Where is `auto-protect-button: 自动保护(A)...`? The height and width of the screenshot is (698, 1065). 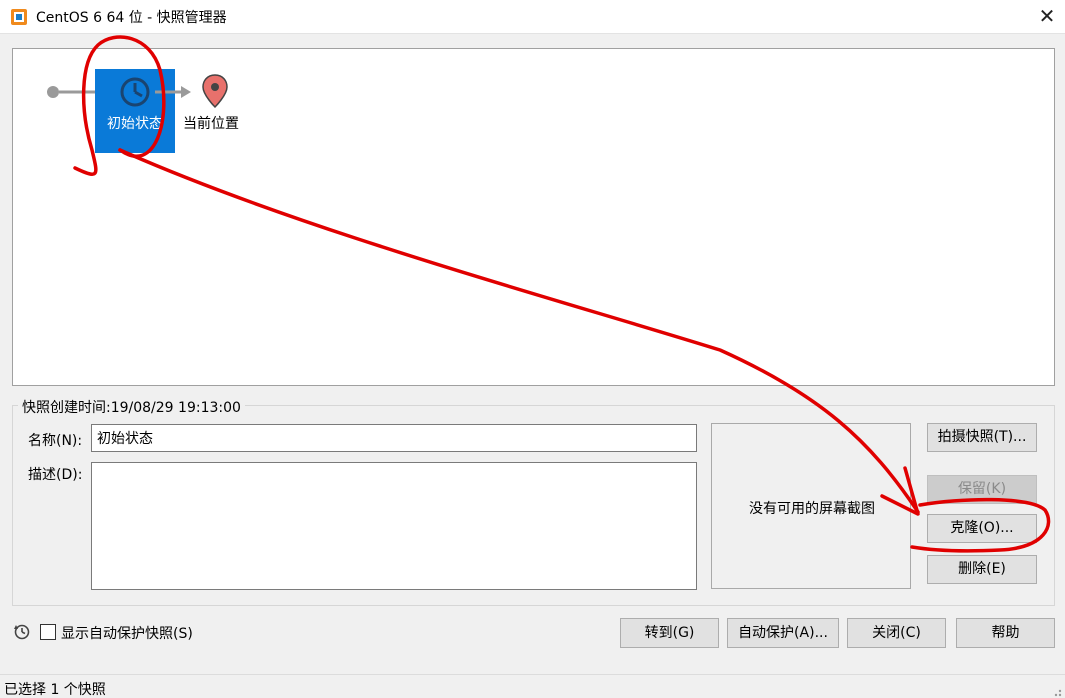
auto-protect-button: 自动保护(A)... is located at coordinates (783, 633).